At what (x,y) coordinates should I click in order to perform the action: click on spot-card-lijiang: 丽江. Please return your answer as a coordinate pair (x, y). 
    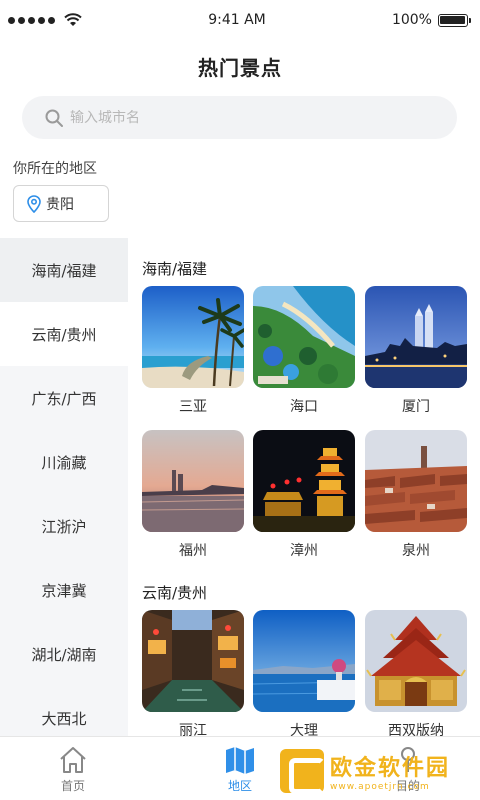
    Looking at the image, I should click on (193, 673).